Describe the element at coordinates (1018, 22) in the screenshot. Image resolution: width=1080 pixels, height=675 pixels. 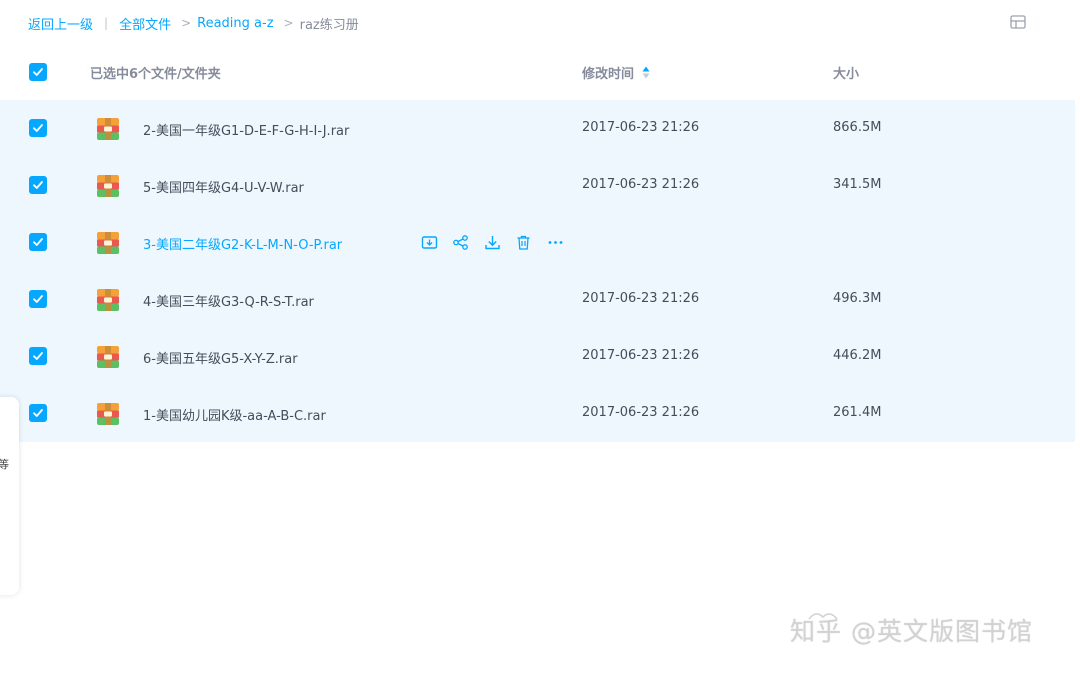
I see `grid-view-icon` at that location.